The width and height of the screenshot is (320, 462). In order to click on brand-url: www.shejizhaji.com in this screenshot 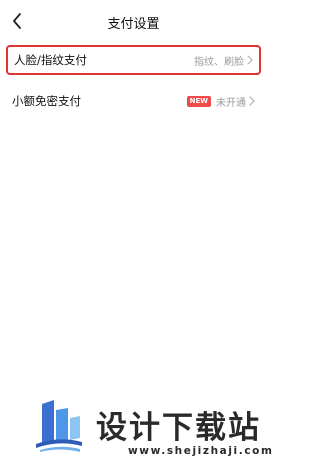, I will do `click(201, 451)`.